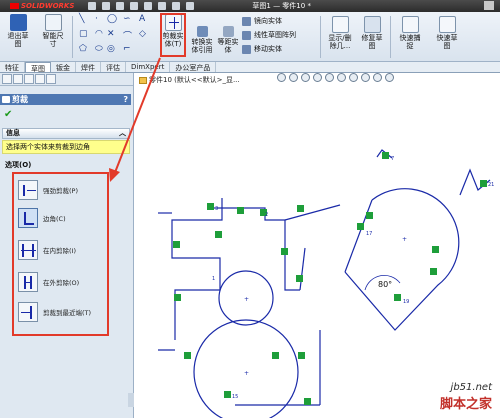 The image size is (500, 418). I want to click on panel-header: 剪裁 ?, so click(65, 99).